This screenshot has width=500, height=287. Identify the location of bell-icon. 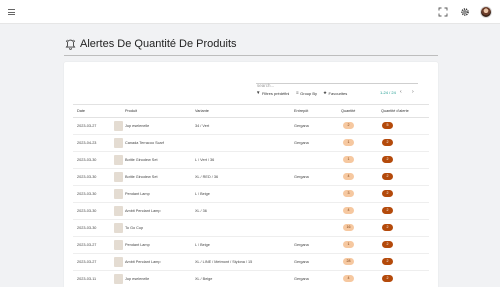
(70, 44).